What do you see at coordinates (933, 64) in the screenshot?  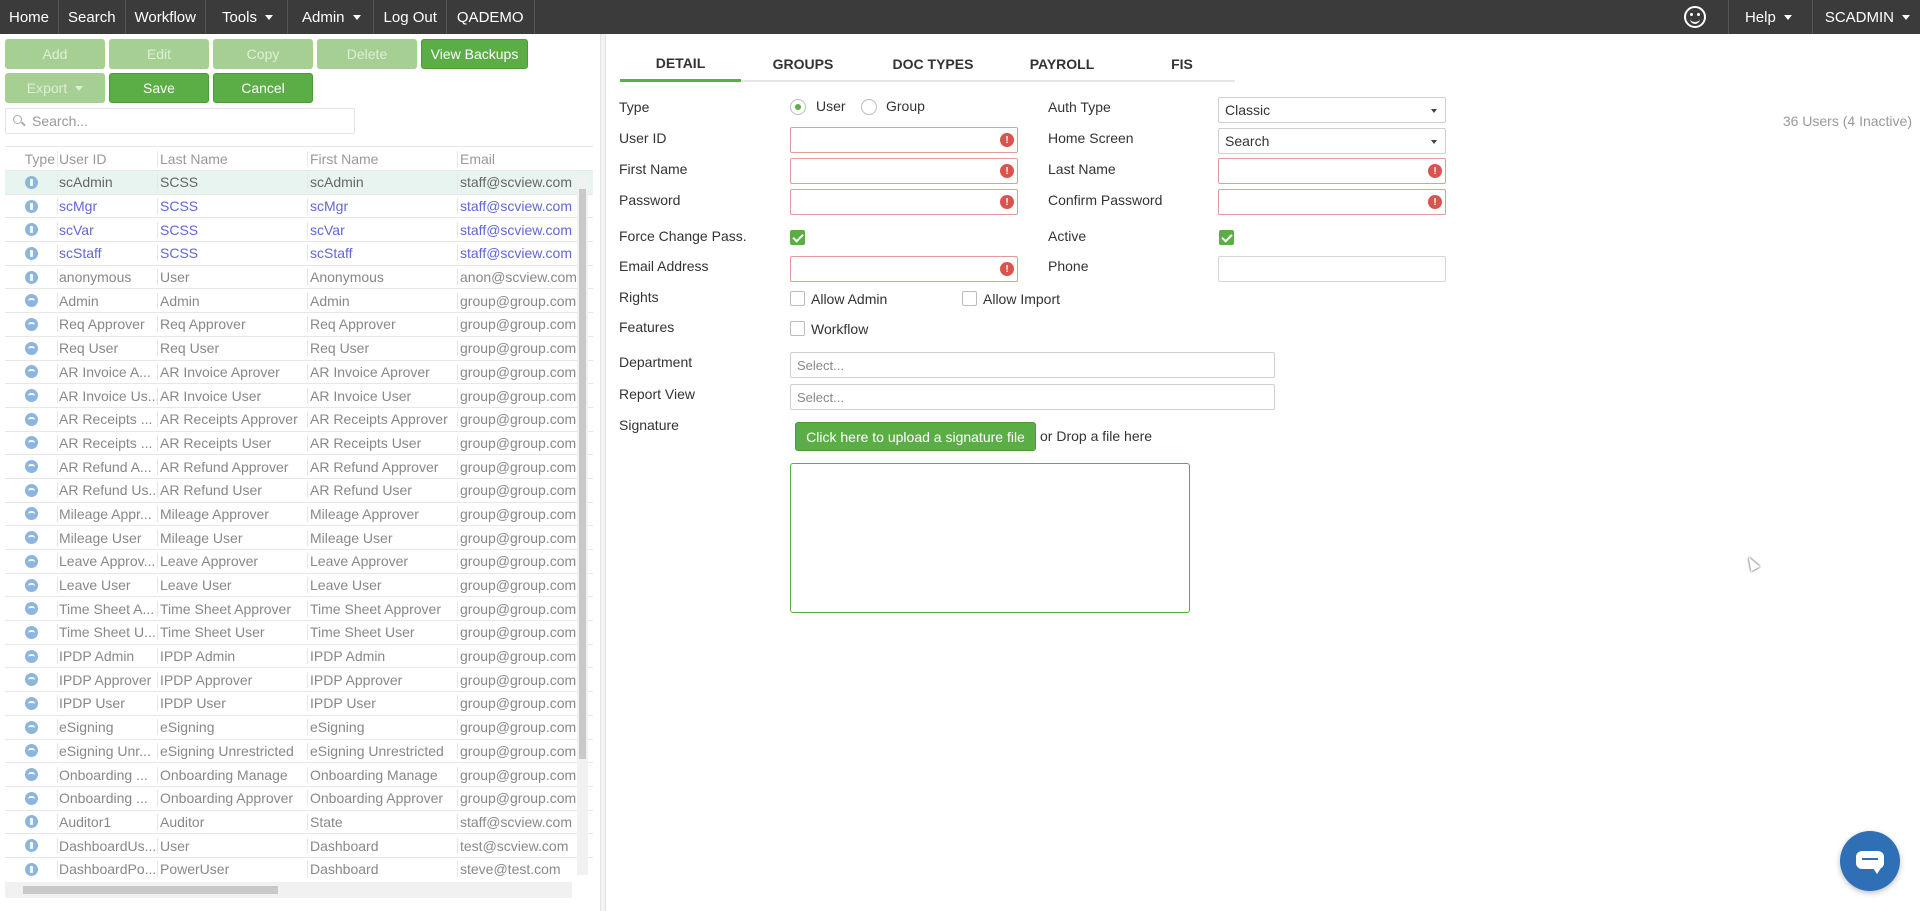 I see `tab-doc-types: DOC TYPES` at bounding box center [933, 64].